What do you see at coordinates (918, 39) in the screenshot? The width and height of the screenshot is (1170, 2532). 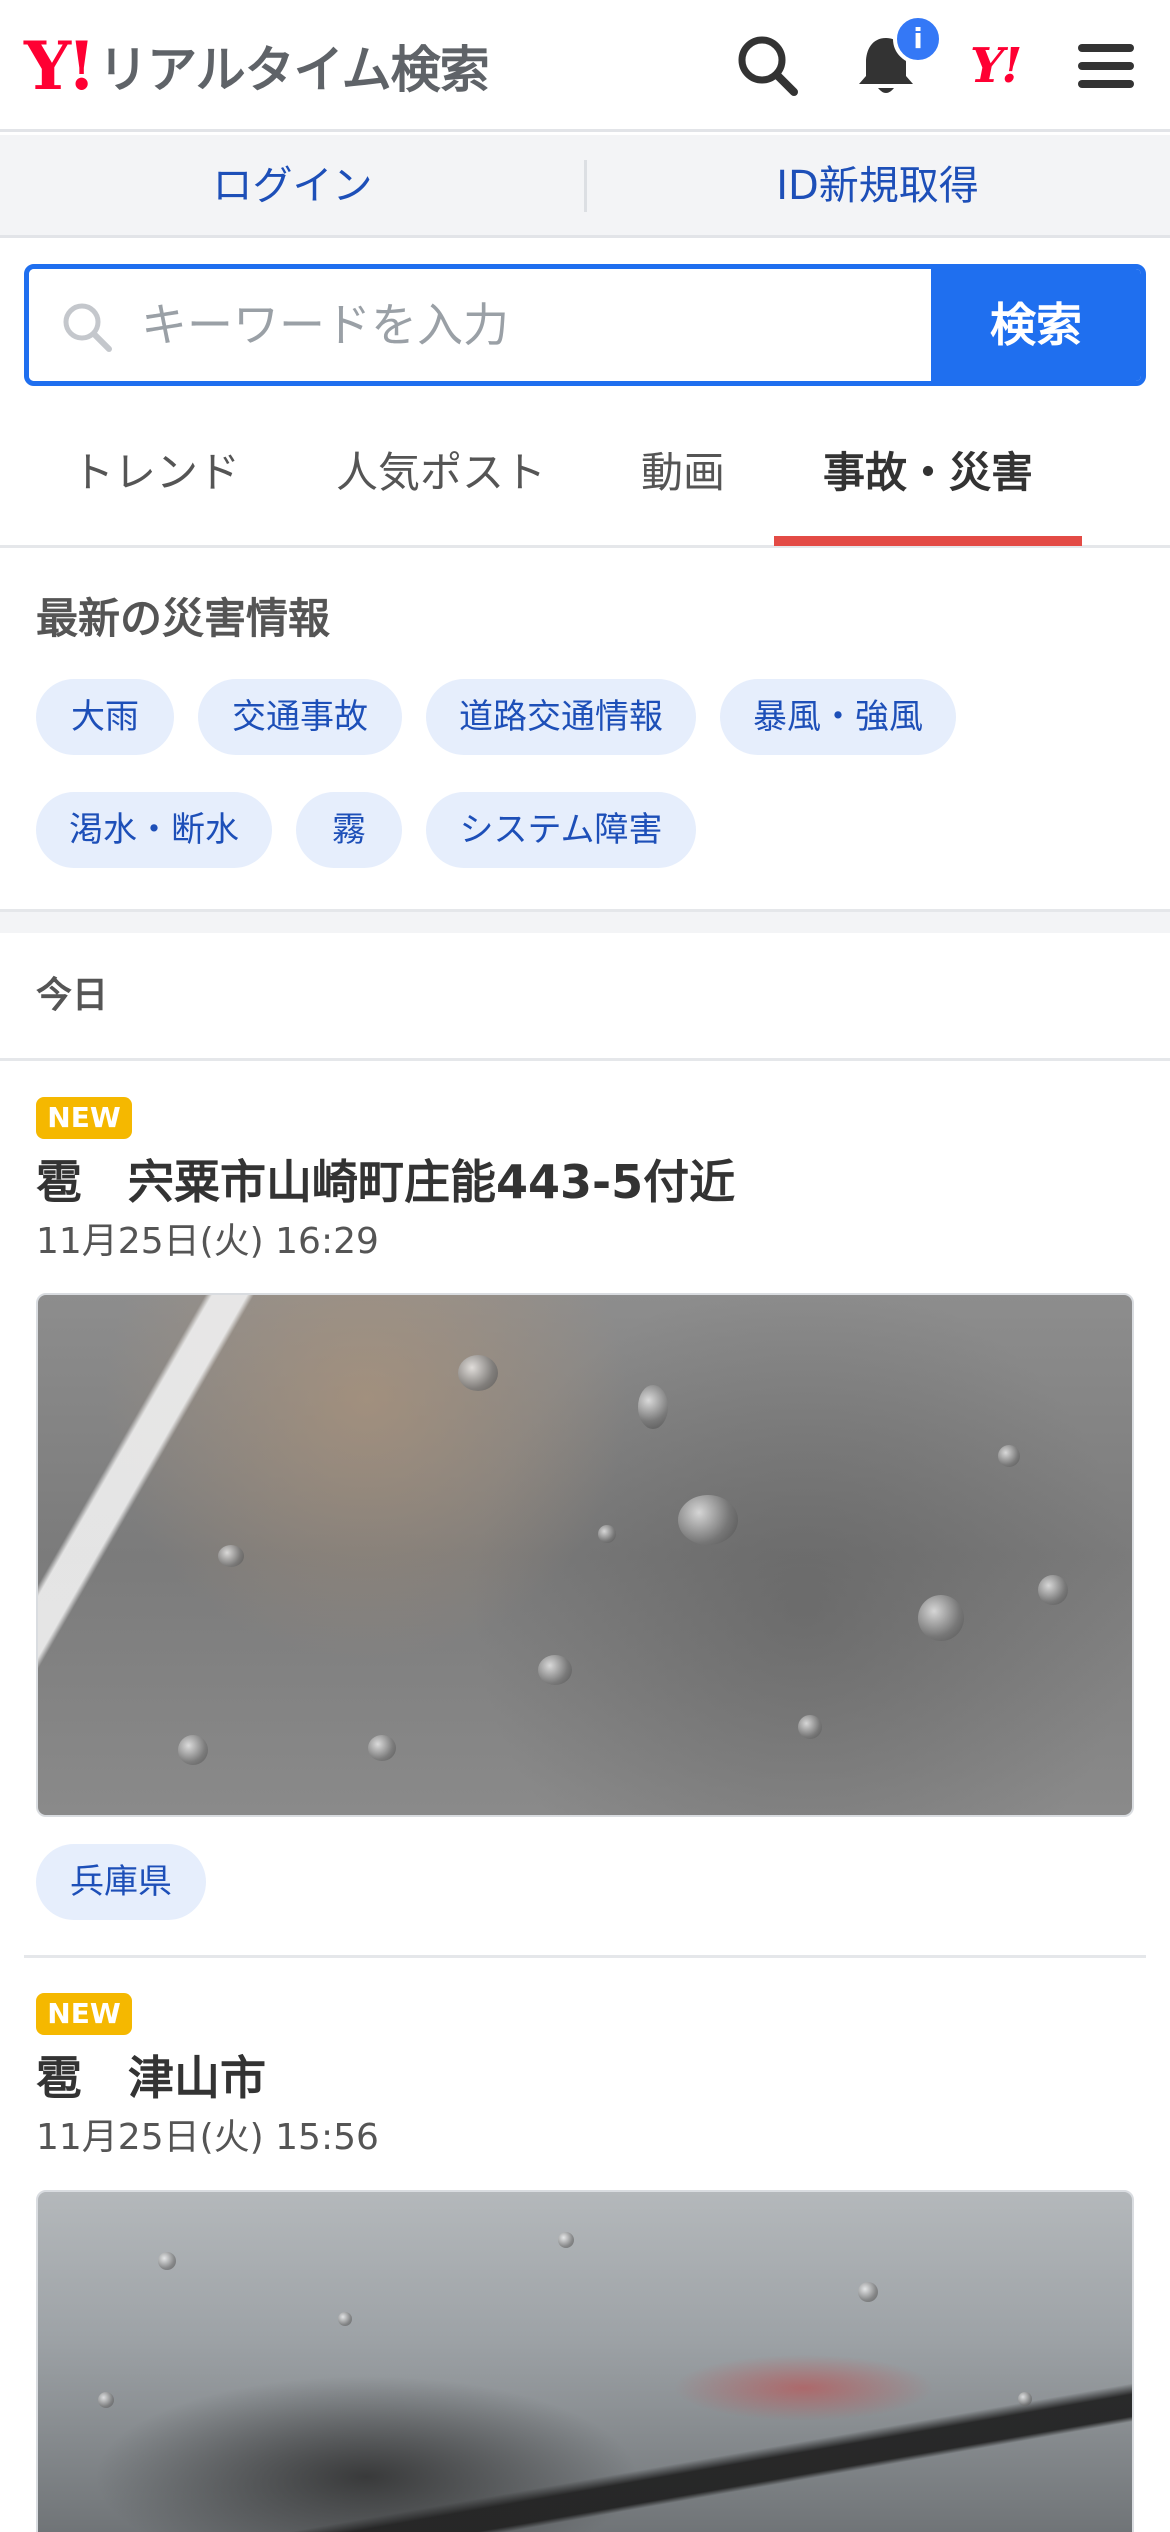 I see `notification-badge: i` at bounding box center [918, 39].